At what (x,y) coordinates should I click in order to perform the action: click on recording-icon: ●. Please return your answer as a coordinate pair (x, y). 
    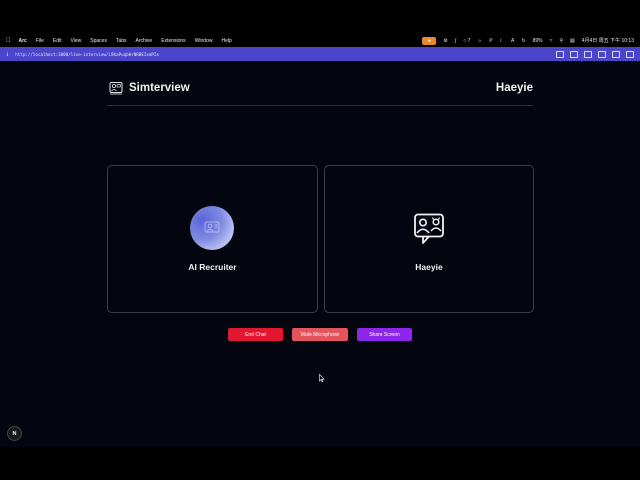
    Looking at the image, I should click on (429, 40).